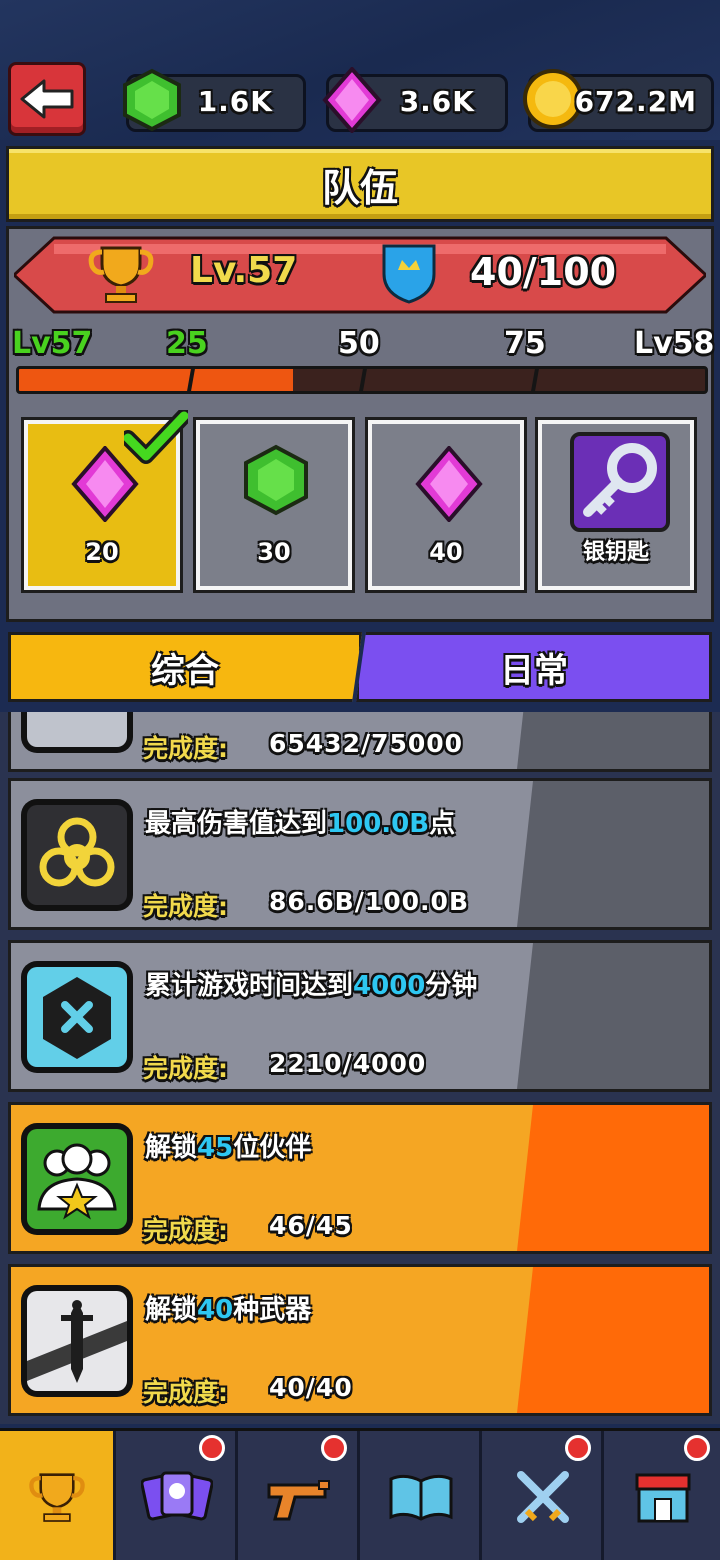  What do you see at coordinates (185, 670) in the screenshot?
I see `tab-general-label: 综合` at bounding box center [185, 670].